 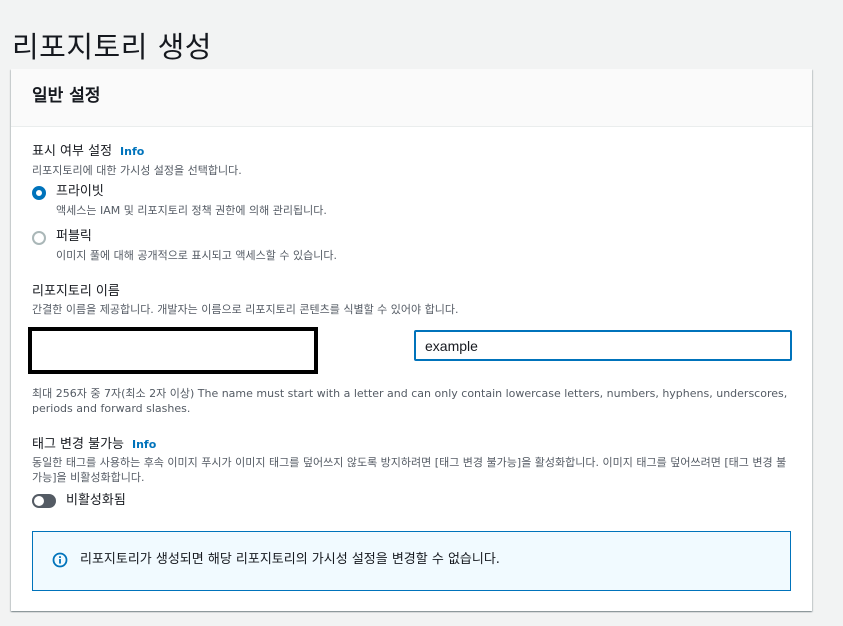 What do you see at coordinates (411, 98) in the screenshot?
I see `panel-header: 일반 설정` at bounding box center [411, 98].